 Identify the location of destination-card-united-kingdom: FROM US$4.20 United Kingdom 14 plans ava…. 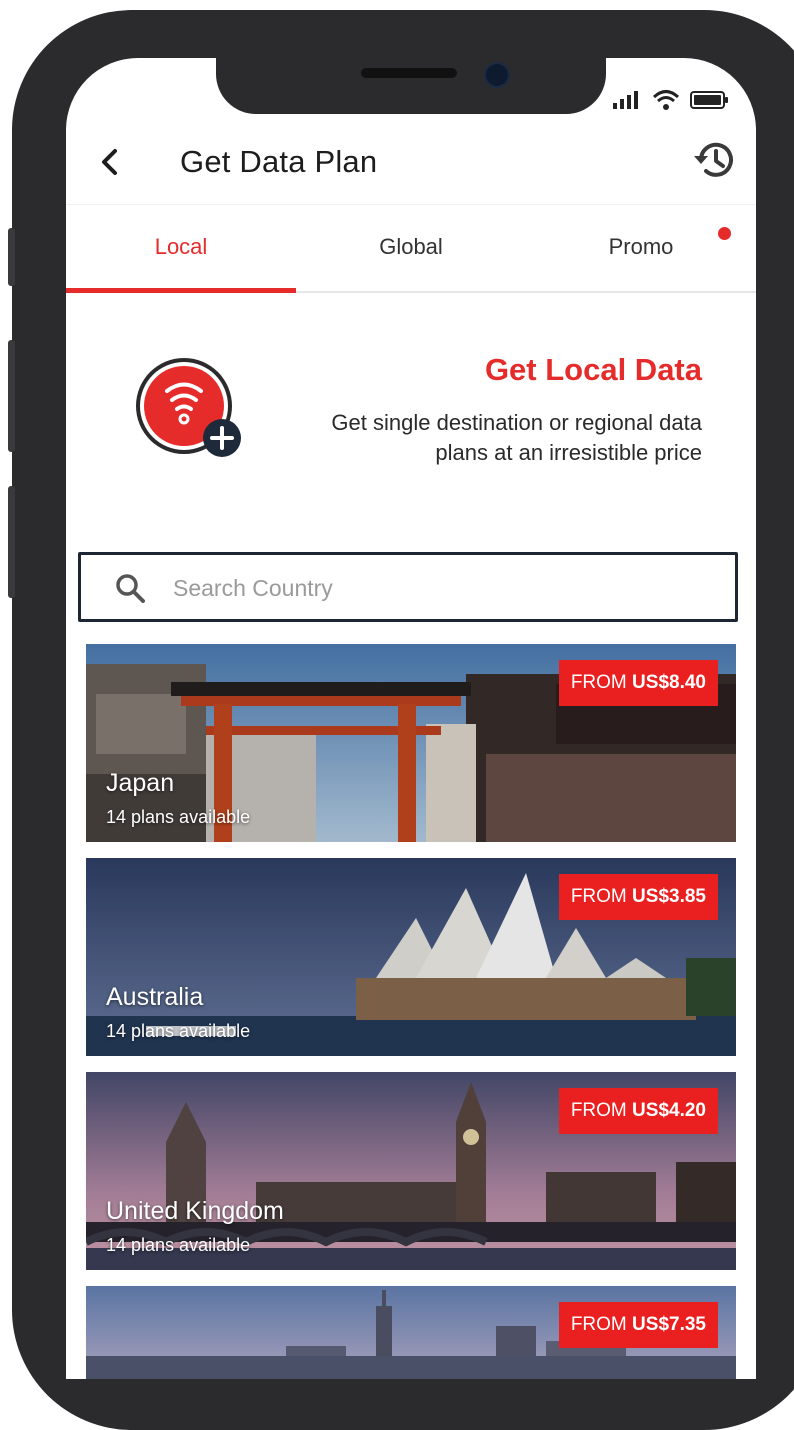
(411, 1171).